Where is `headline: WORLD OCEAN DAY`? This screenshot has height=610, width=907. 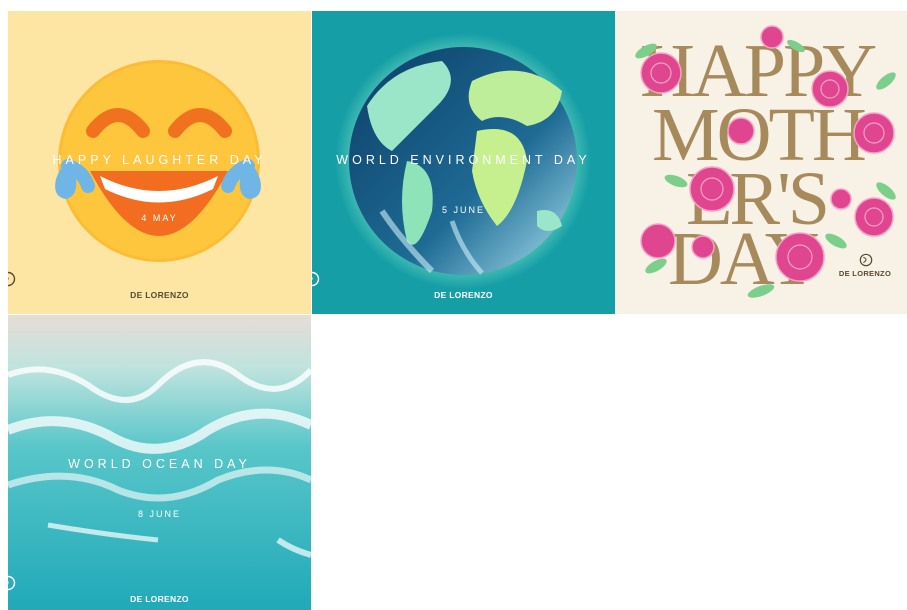
headline: WORLD OCEAN DAY is located at coordinates (159, 464).